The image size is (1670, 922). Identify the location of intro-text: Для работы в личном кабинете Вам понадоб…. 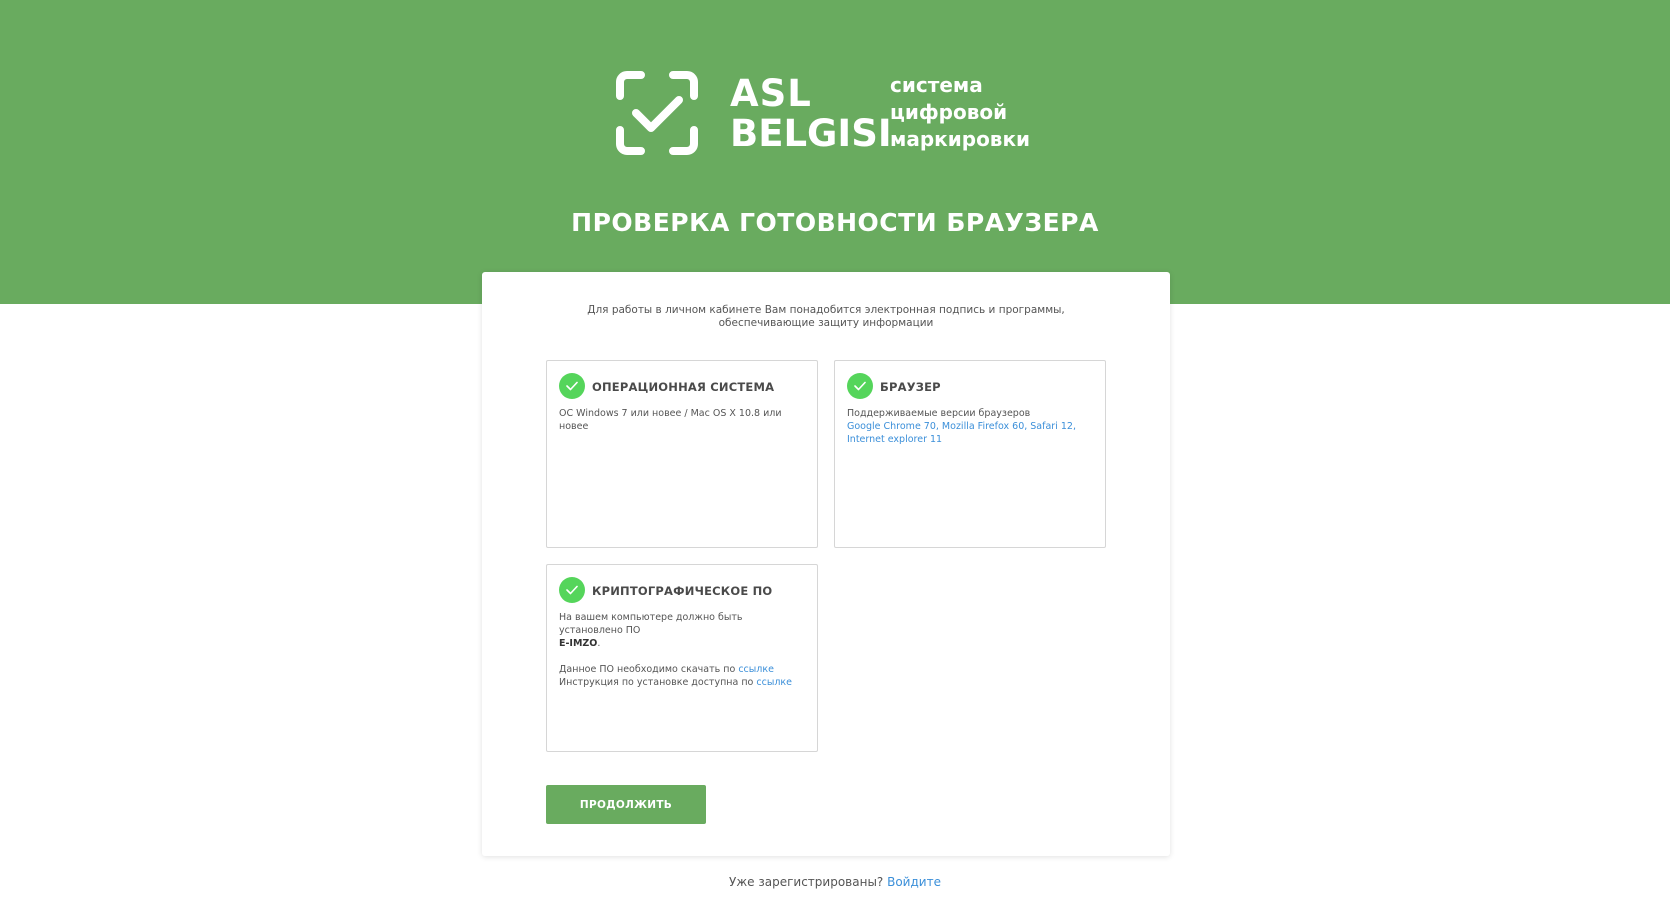
(826, 316).